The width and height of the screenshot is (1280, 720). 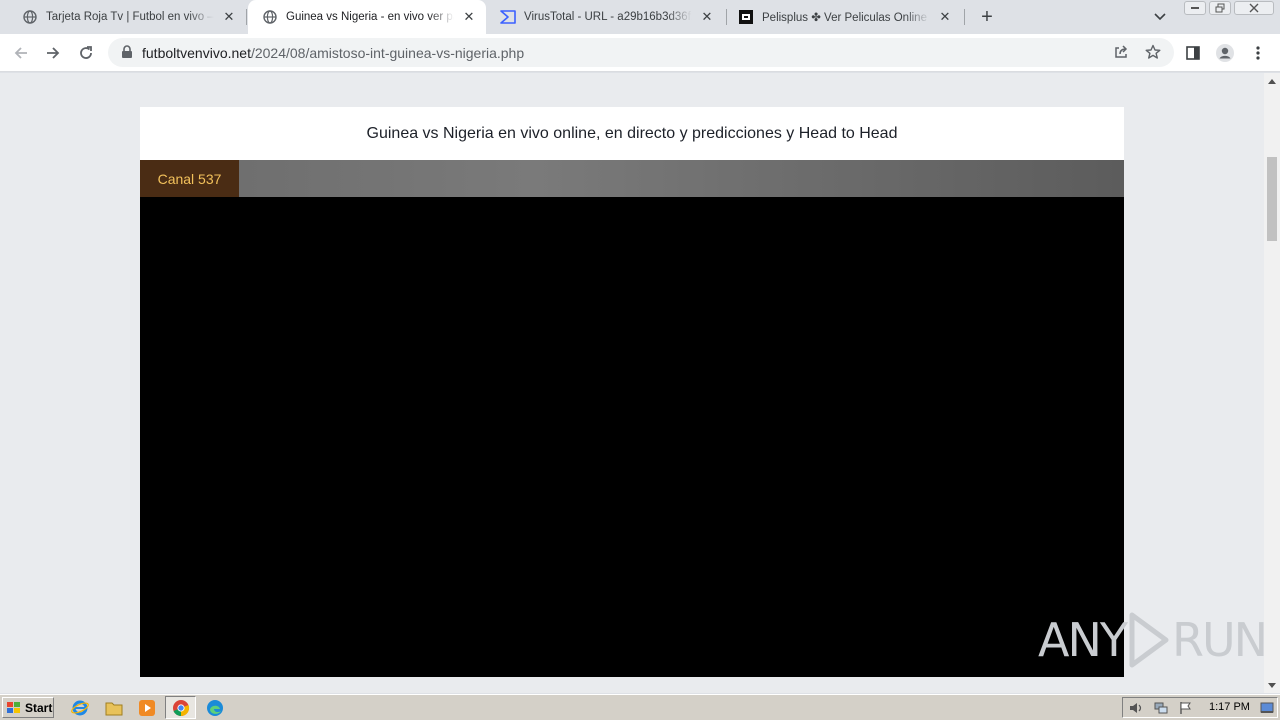 I want to click on minimize-icon, so click(x=1195, y=8).